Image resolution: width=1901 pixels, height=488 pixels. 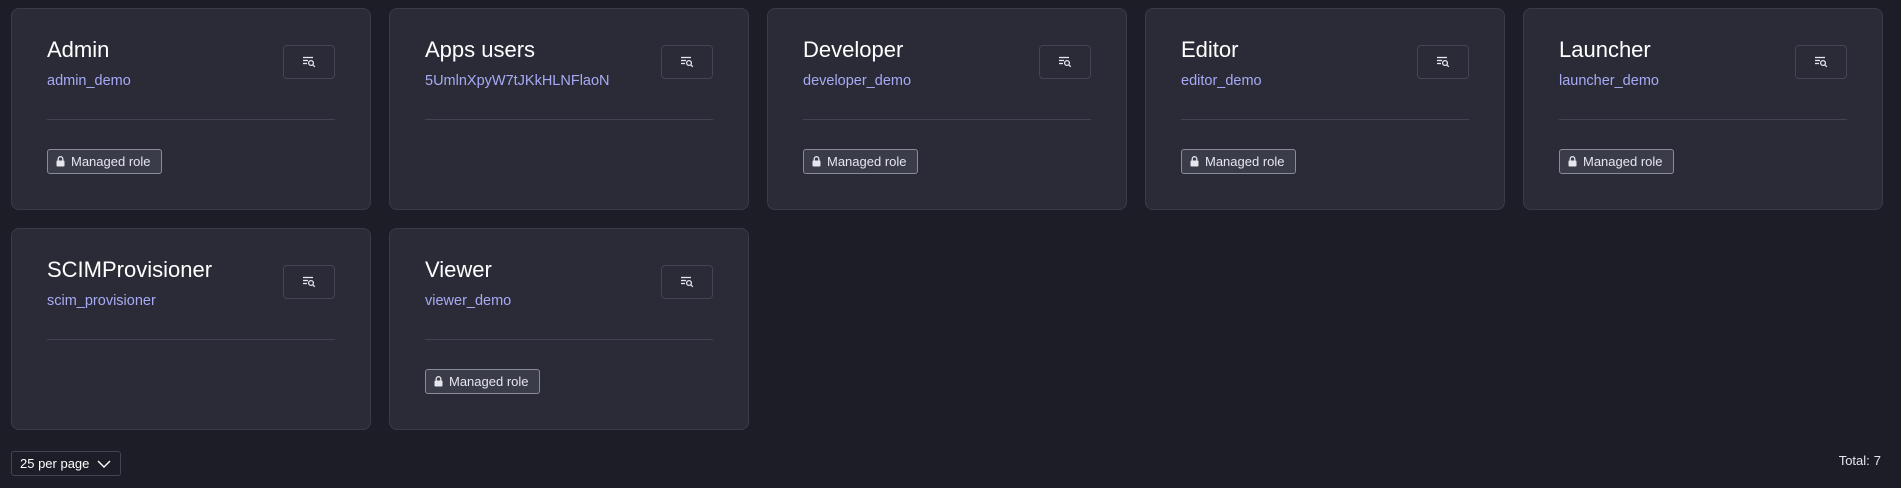 I want to click on role-title: Launcher, so click(x=1605, y=49).